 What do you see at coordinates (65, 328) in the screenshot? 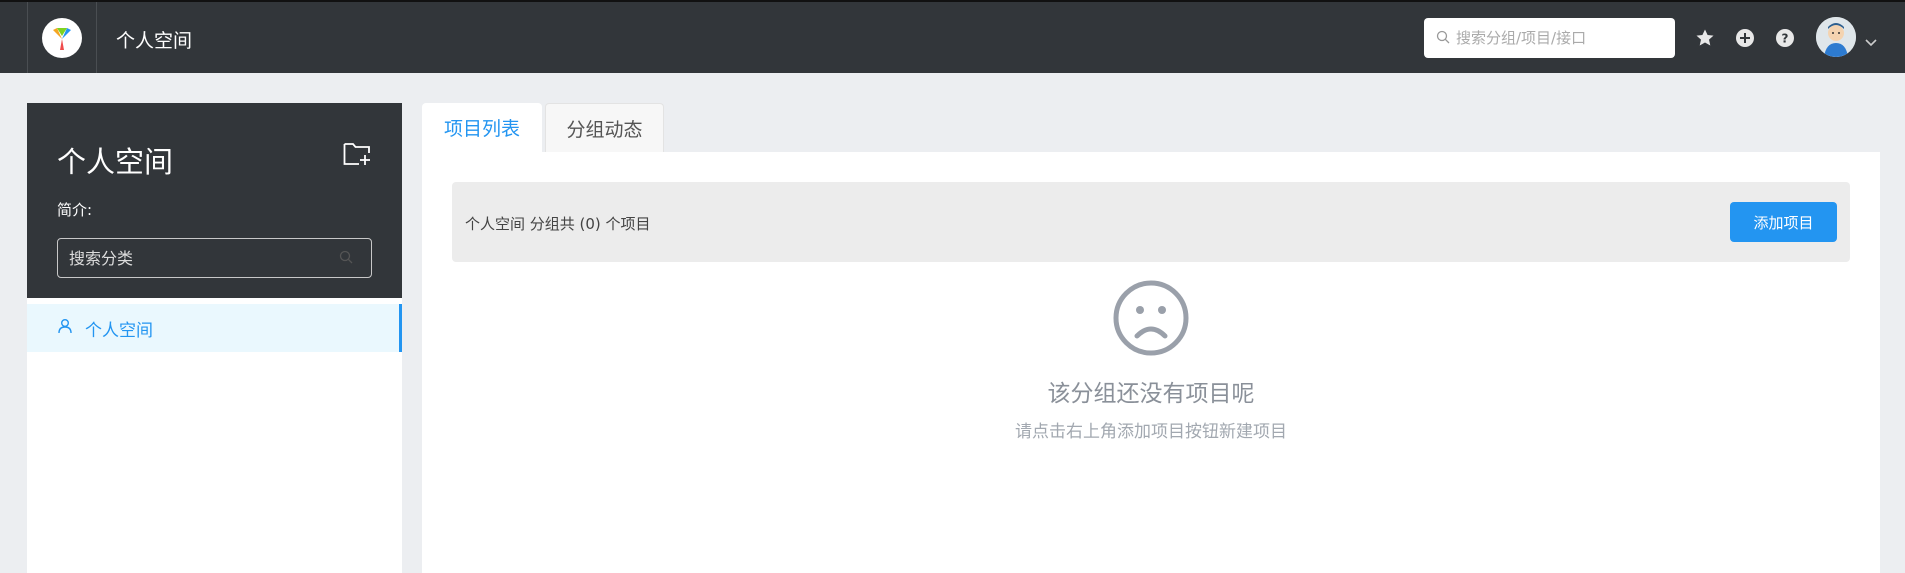
I see `user-icon` at bounding box center [65, 328].